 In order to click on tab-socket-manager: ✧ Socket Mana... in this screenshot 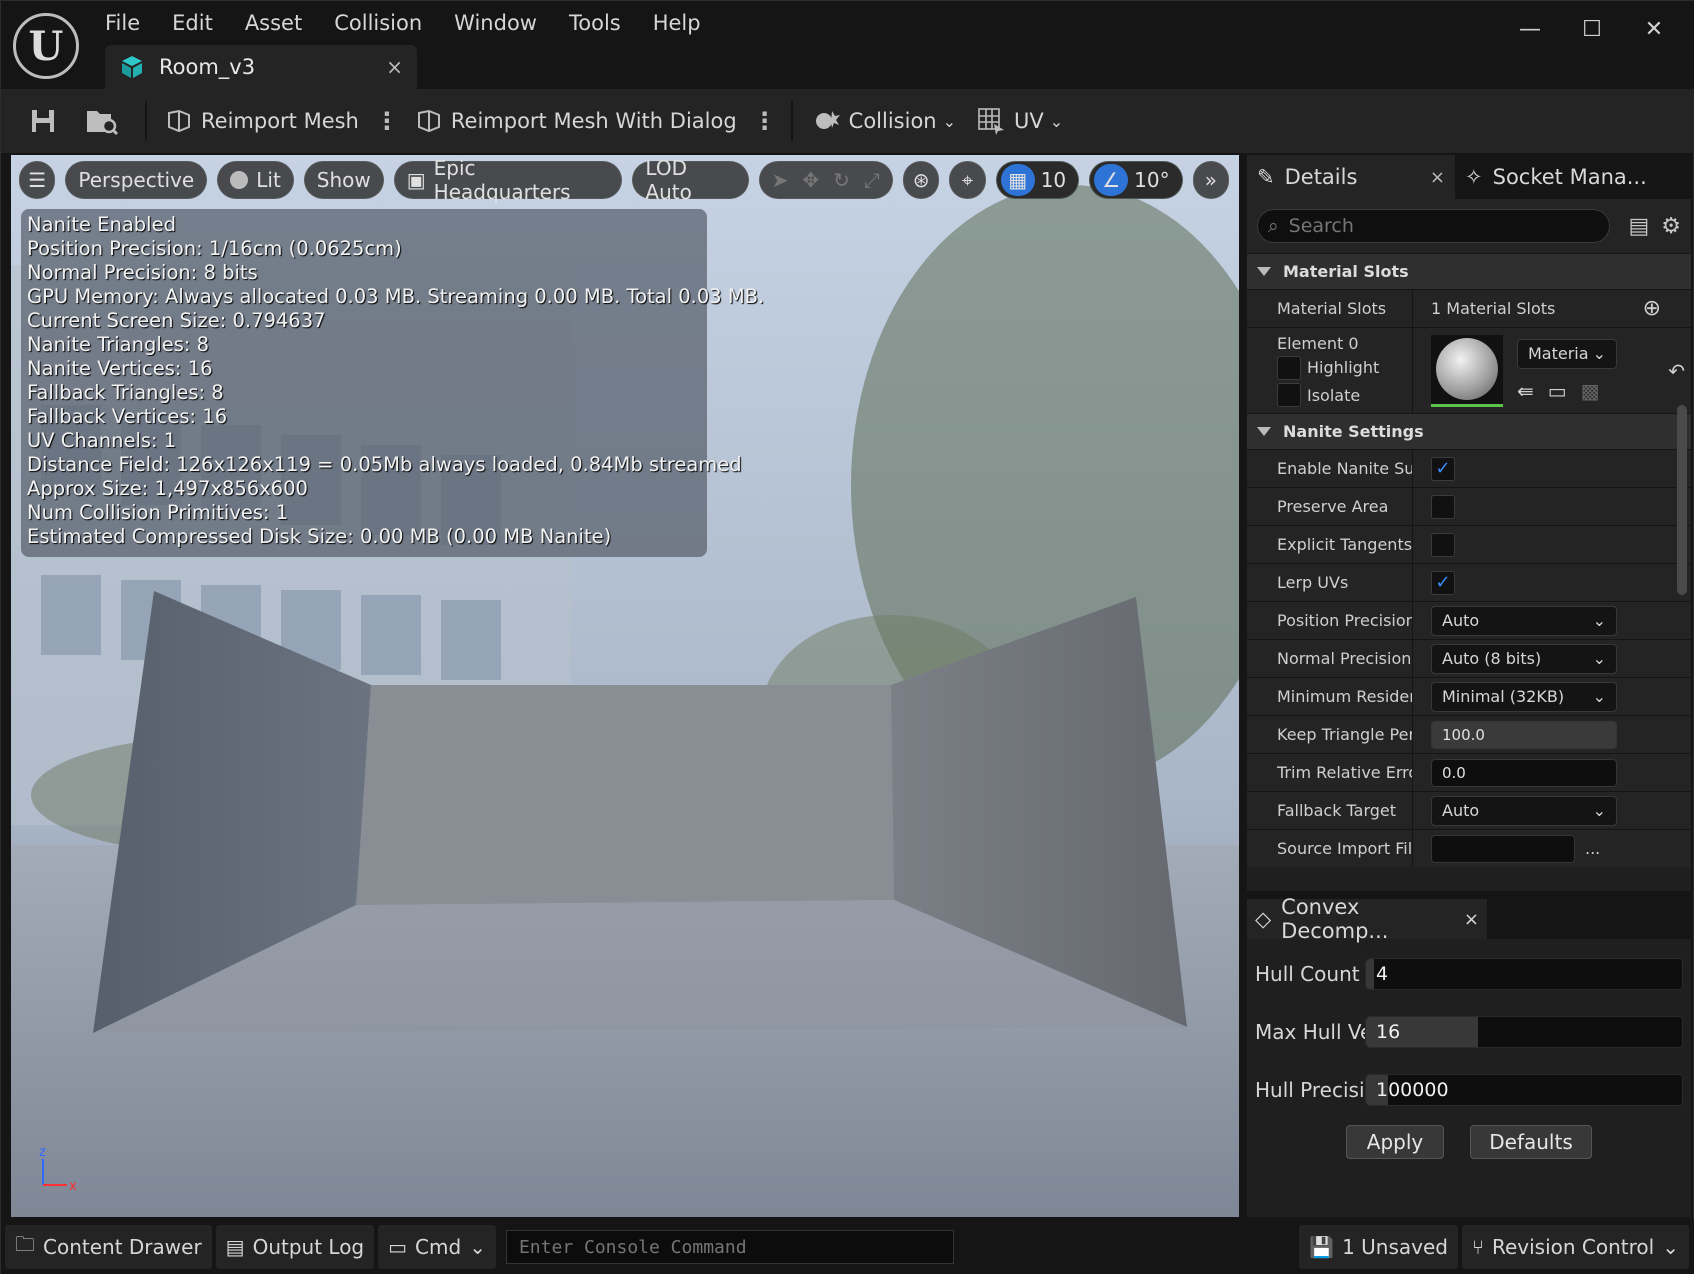, I will do `click(1556, 177)`.